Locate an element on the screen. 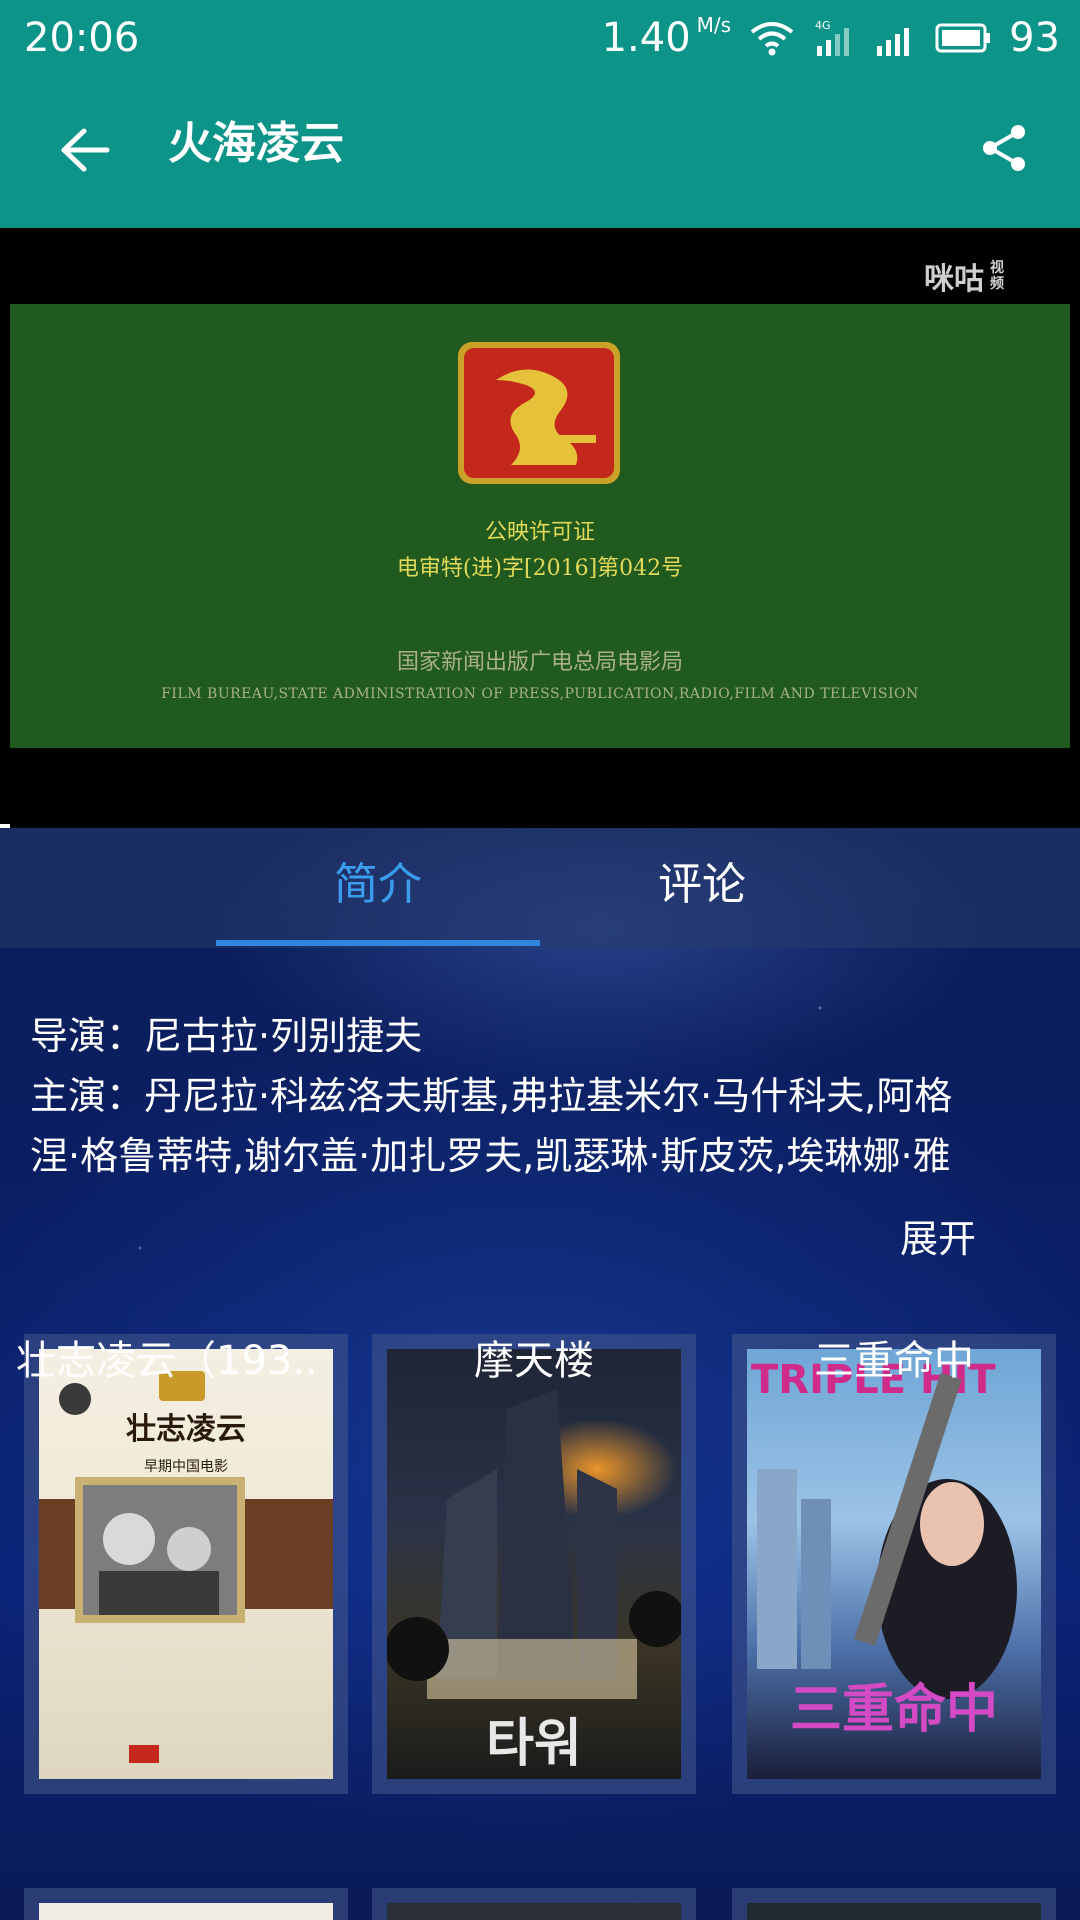 The width and height of the screenshot is (1080, 1920). card-title: 壮志凌云（193.. is located at coordinates (186, 1357).